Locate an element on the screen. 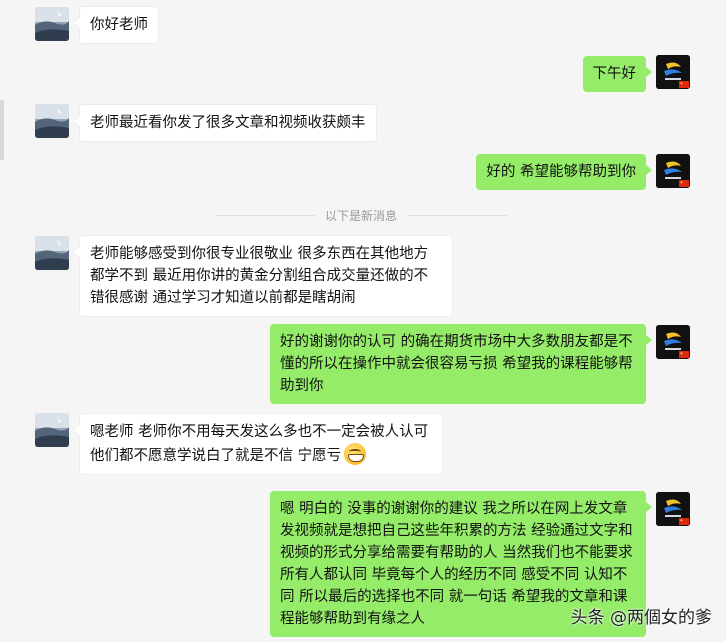 The width and height of the screenshot is (726, 642). message-bubble: 老师最近看你发了很多文章和视频收获颇丰 is located at coordinates (225, 123).